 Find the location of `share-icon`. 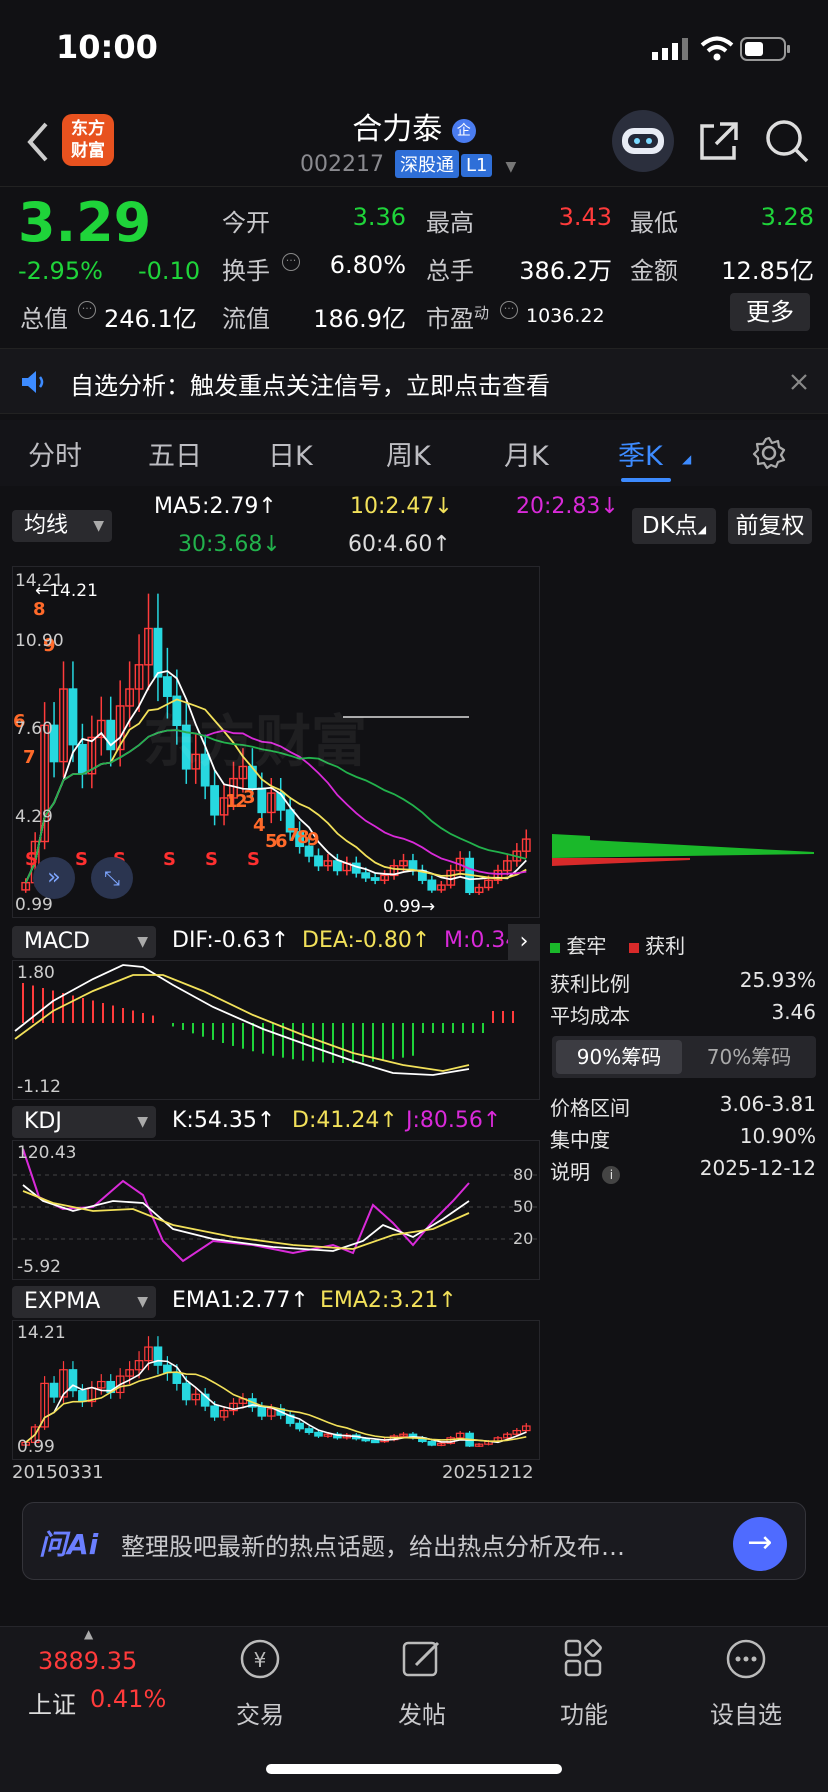

share-icon is located at coordinates (719, 141).